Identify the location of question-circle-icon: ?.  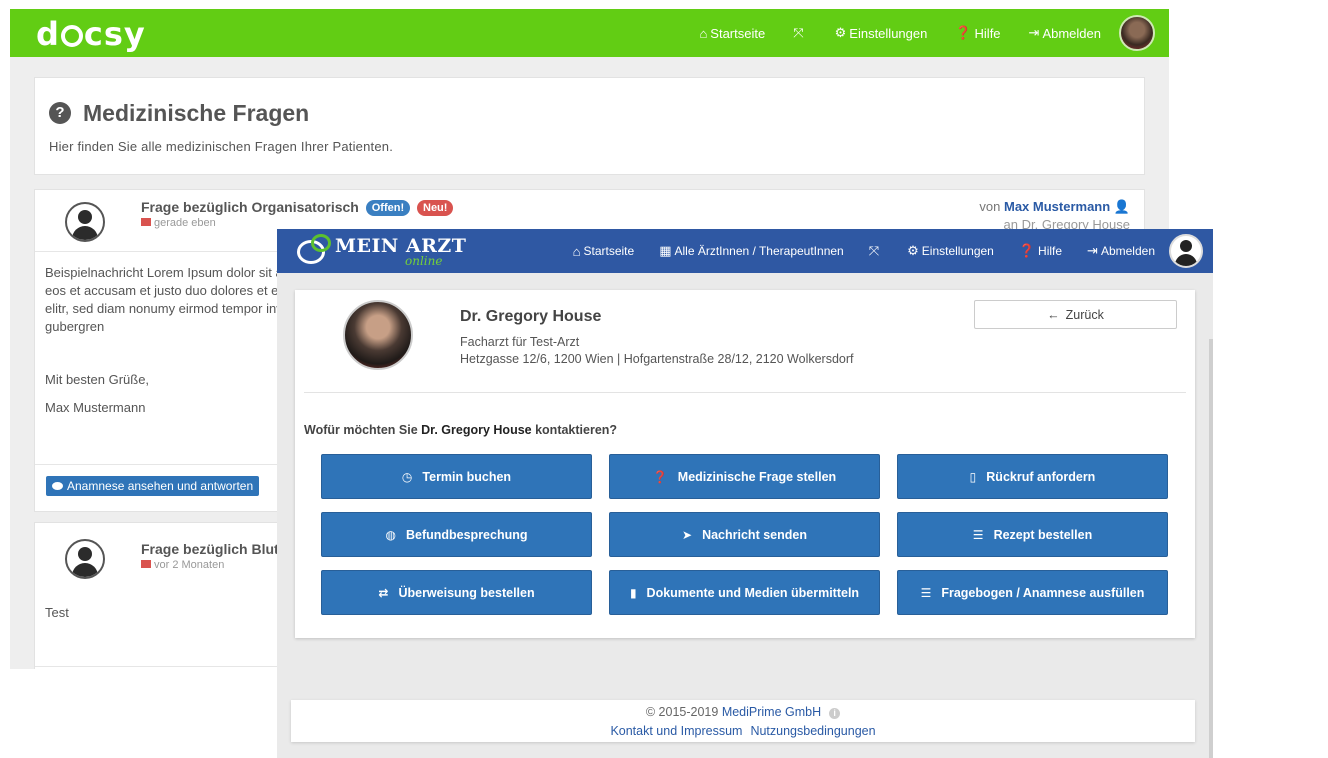
(60, 113).